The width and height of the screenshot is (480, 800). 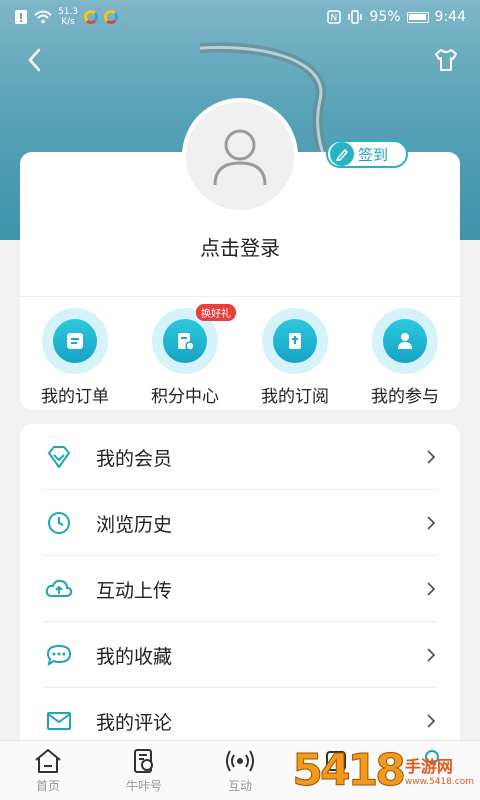 I want to click on menu-item-upload: 互动上传, so click(x=240, y=589).